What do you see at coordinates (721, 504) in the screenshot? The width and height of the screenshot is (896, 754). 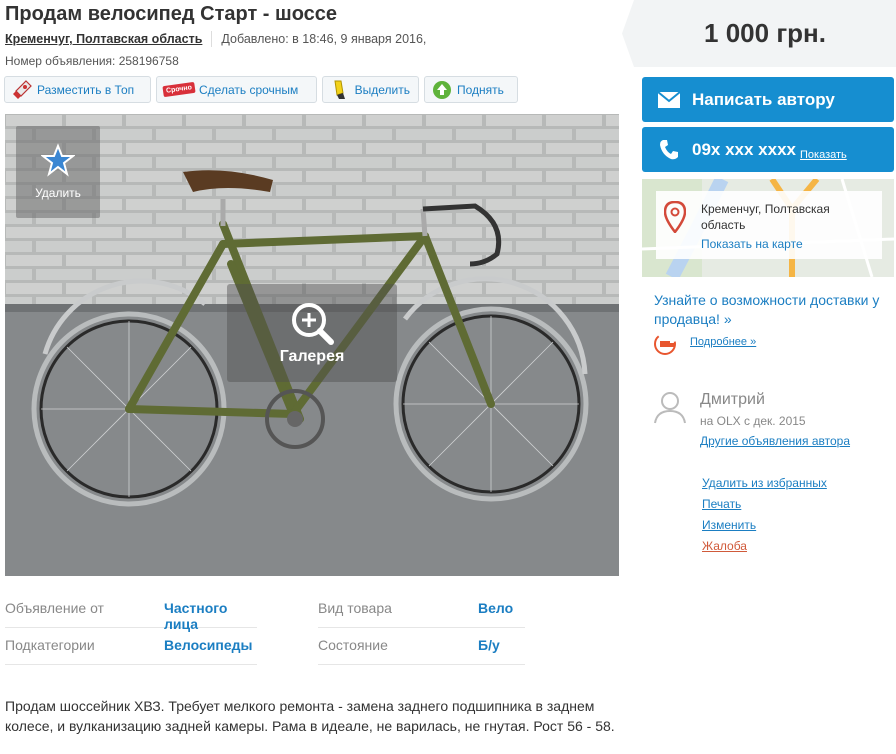 I see `print-link: Печать` at bounding box center [721, 504].